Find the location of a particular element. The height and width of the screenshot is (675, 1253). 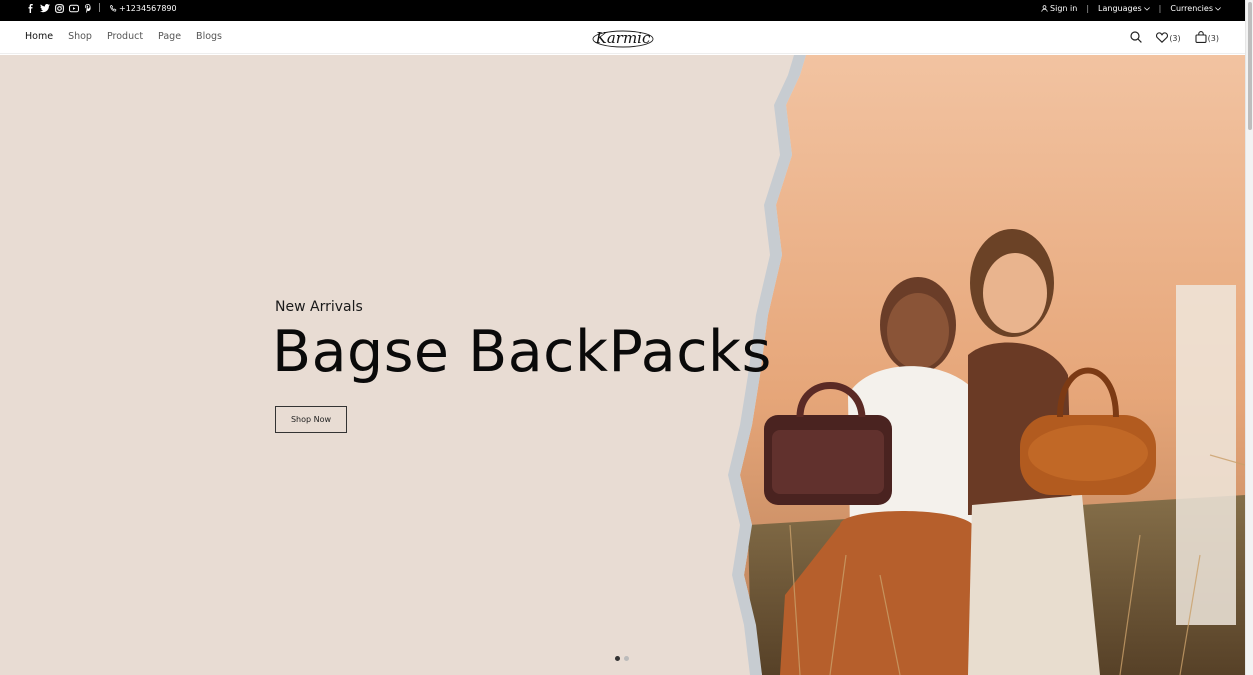

sign-in-link: Sign in is located at coordinates (1059, 8).